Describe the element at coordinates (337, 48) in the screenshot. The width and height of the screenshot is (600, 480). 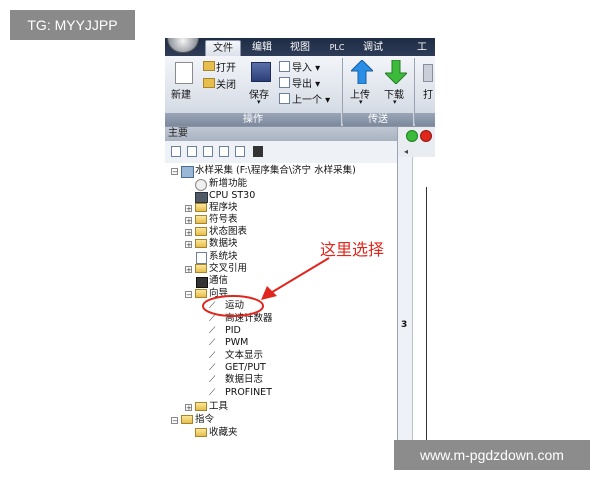
I see `tab-plc: PLC` at that location.